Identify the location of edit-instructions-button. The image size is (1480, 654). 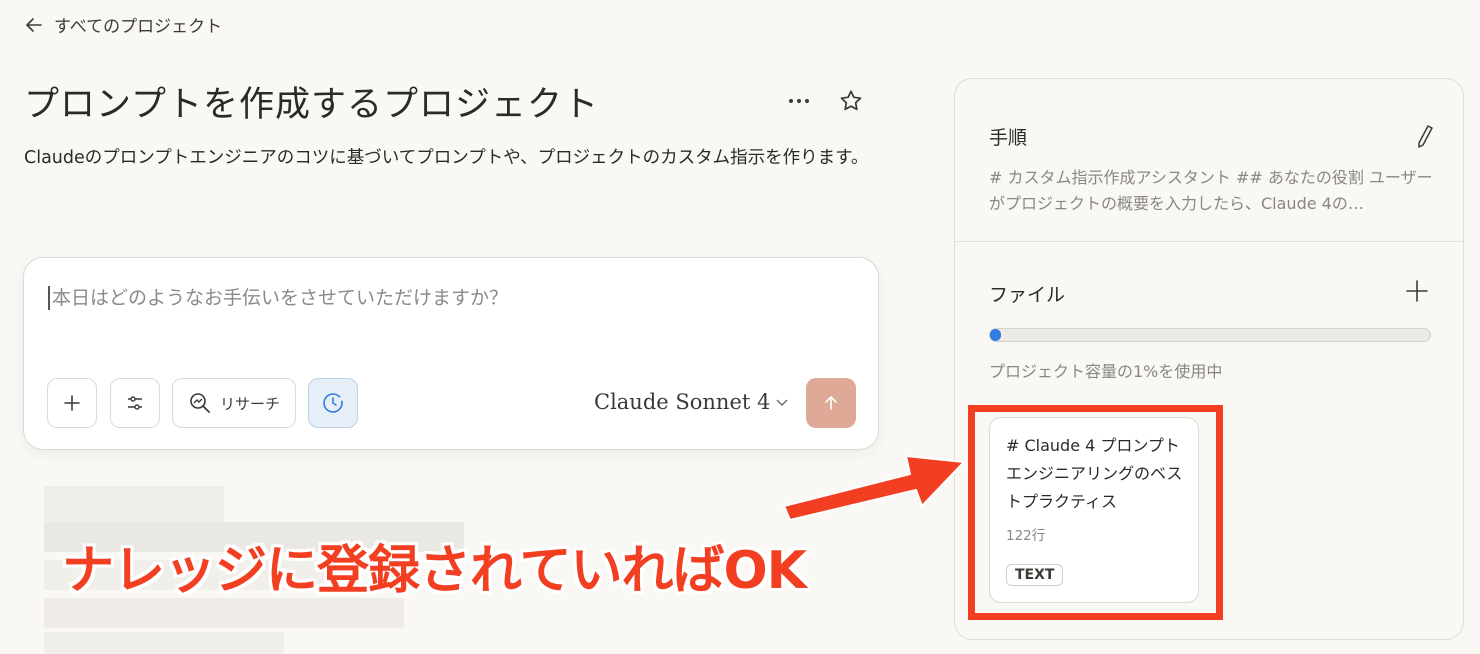
(1424, 138).